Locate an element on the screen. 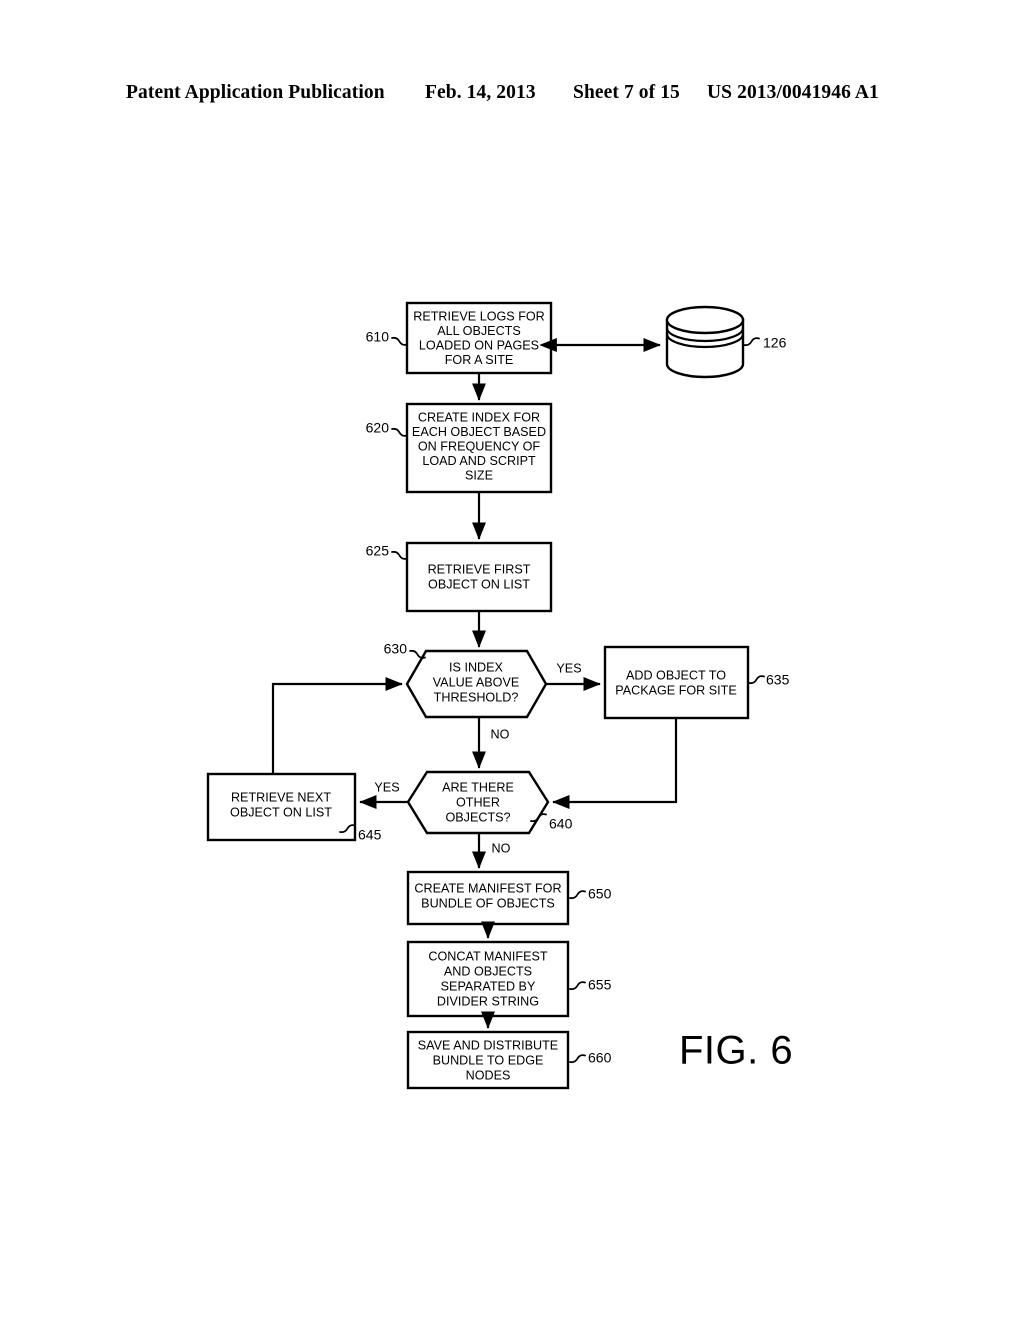 The image size is (1024, 1320). node-620-ref: 620 is located at coordinates (378, 428).